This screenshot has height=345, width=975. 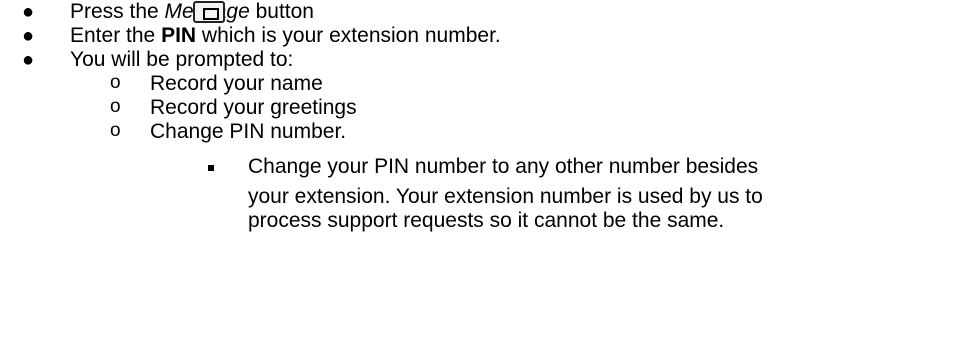 I want to click on envelope-icon, so click(x=211, y=14).